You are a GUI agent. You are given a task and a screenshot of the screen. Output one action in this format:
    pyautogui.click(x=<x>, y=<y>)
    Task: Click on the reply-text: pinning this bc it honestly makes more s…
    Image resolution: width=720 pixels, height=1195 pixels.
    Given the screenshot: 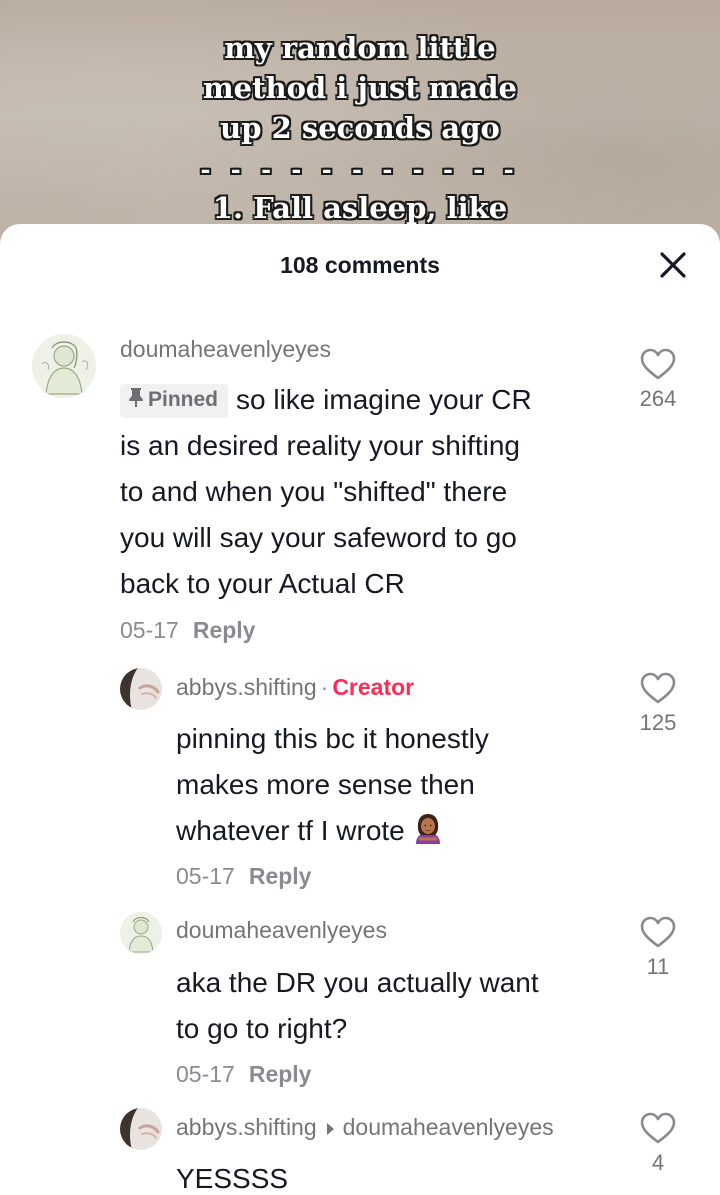 What is the action you would take?
    pyautogui.click(x=391, y=788)
    